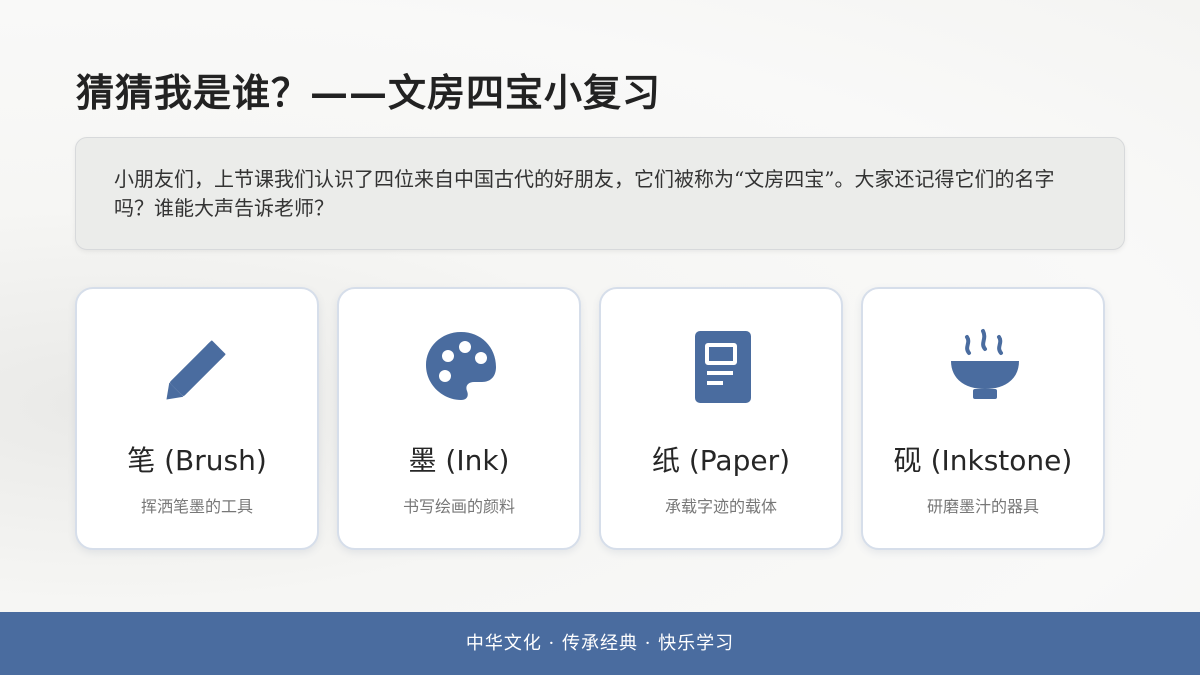 Image resolution: width=1200 pixels, height=675 pixels. Describe the element at coordinates (461, 366) in the screenshot. I see `palette-icon` at that location.